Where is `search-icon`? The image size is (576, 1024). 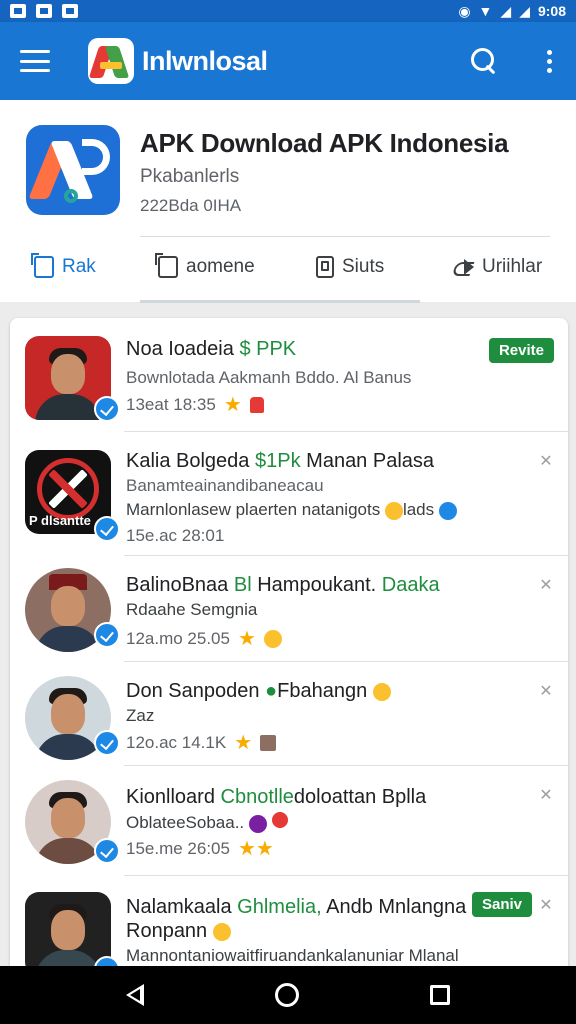 search-icon is located at coordinates (484, 61).